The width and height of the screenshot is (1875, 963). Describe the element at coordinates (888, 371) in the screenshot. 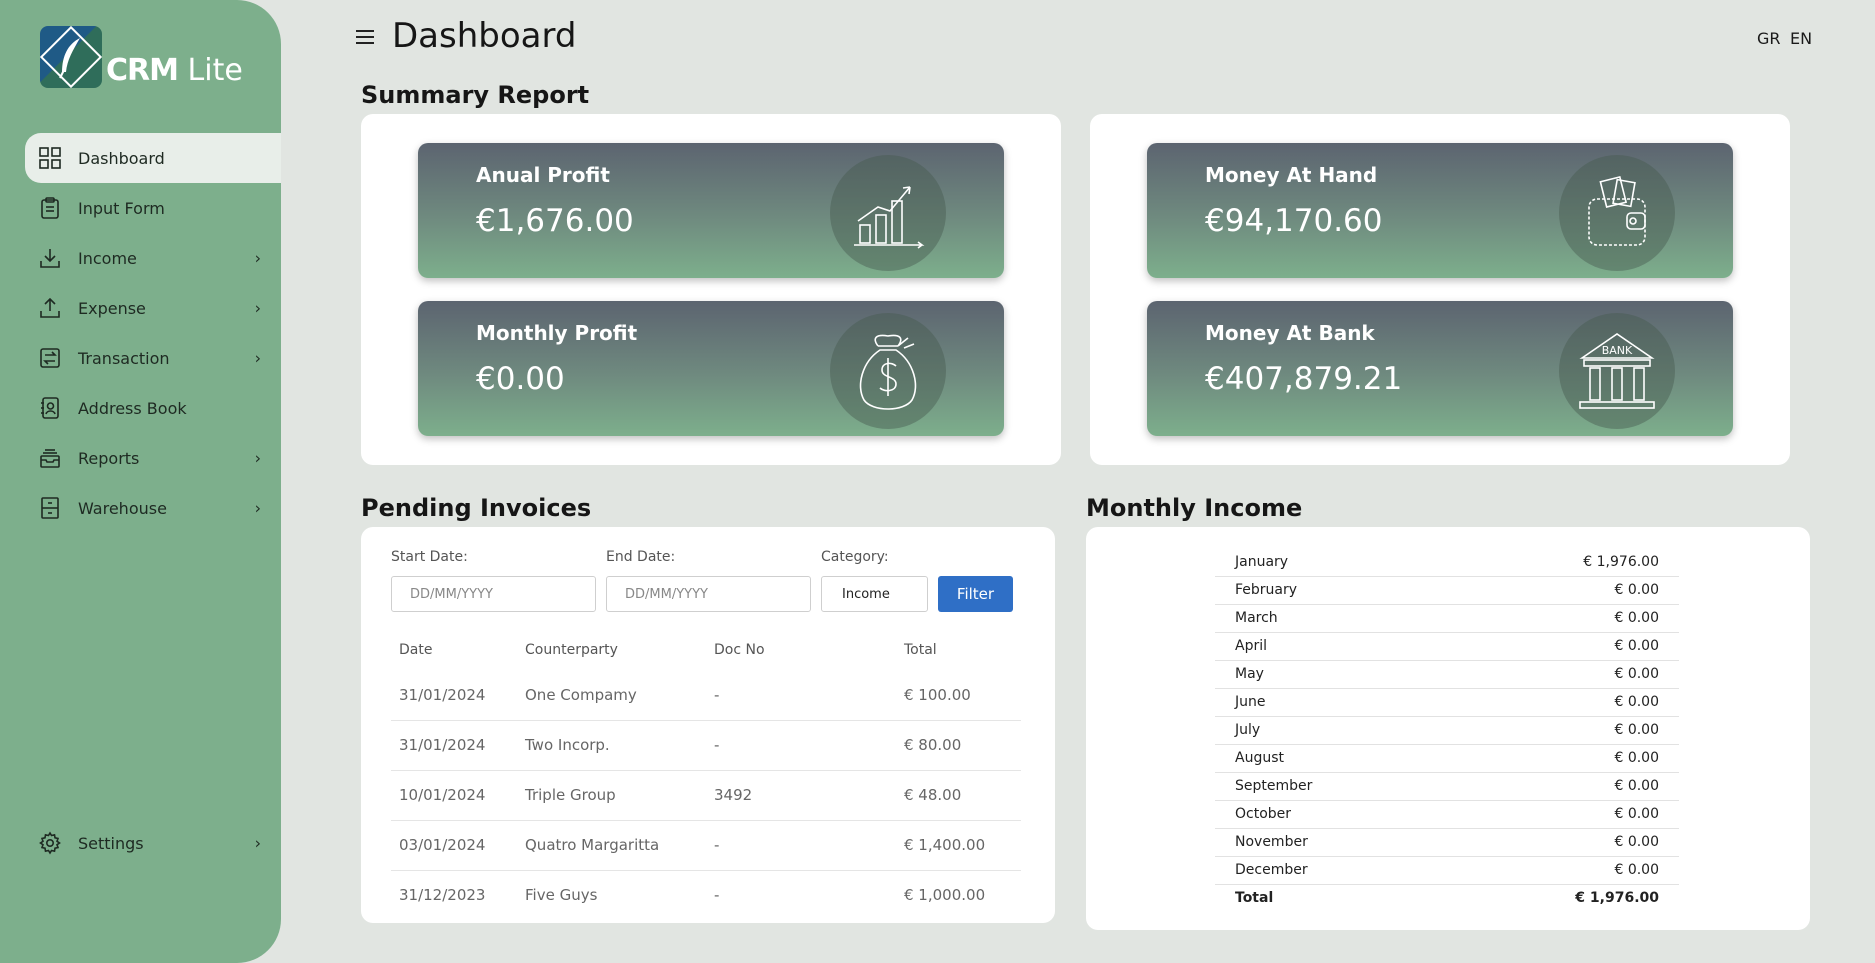

I see `money-bag-icon` at that location.